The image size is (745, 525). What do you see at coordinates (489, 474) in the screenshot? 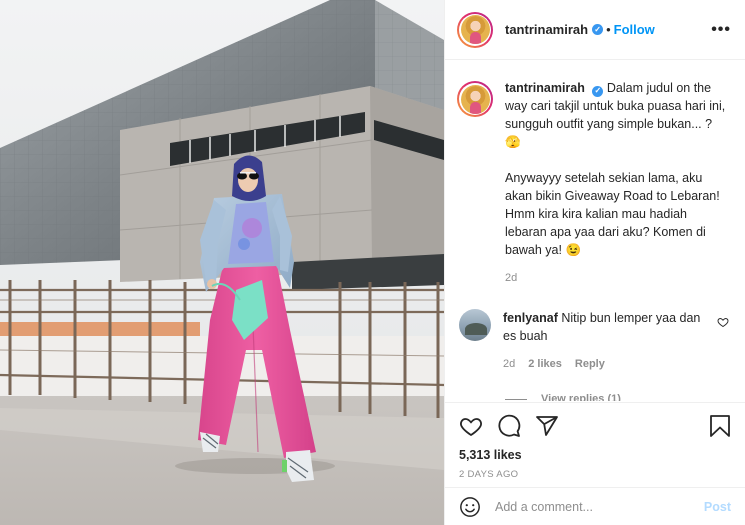
I see `post-timestamp: 2 DAYS AGO` at bounding box center [489, 474].